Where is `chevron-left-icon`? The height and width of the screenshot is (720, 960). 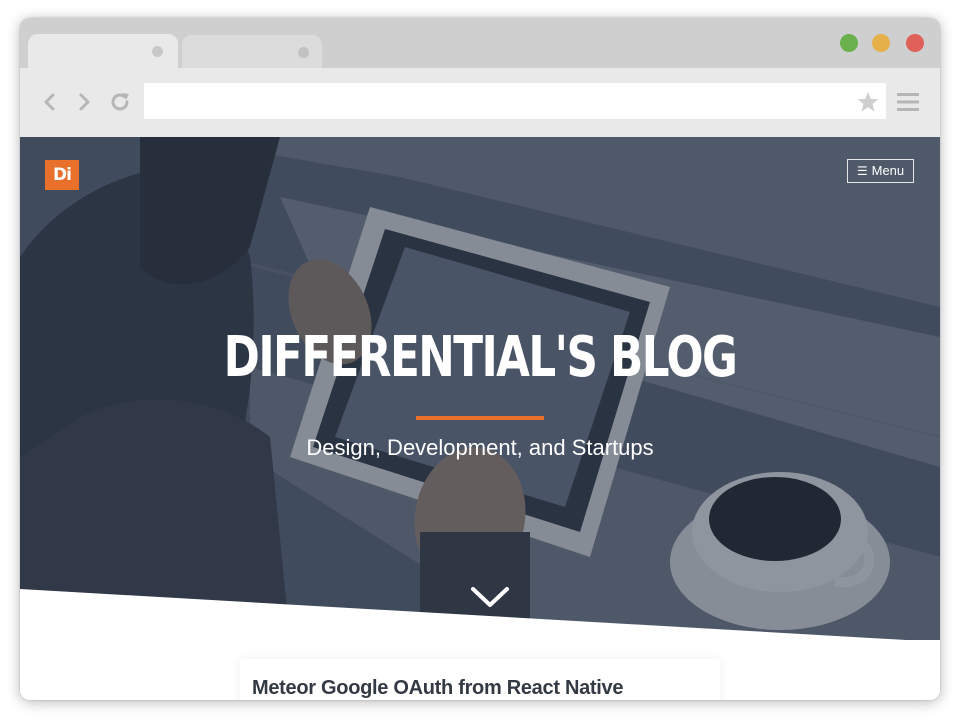 chevron-left-icon is located at coordinates (50, 102).